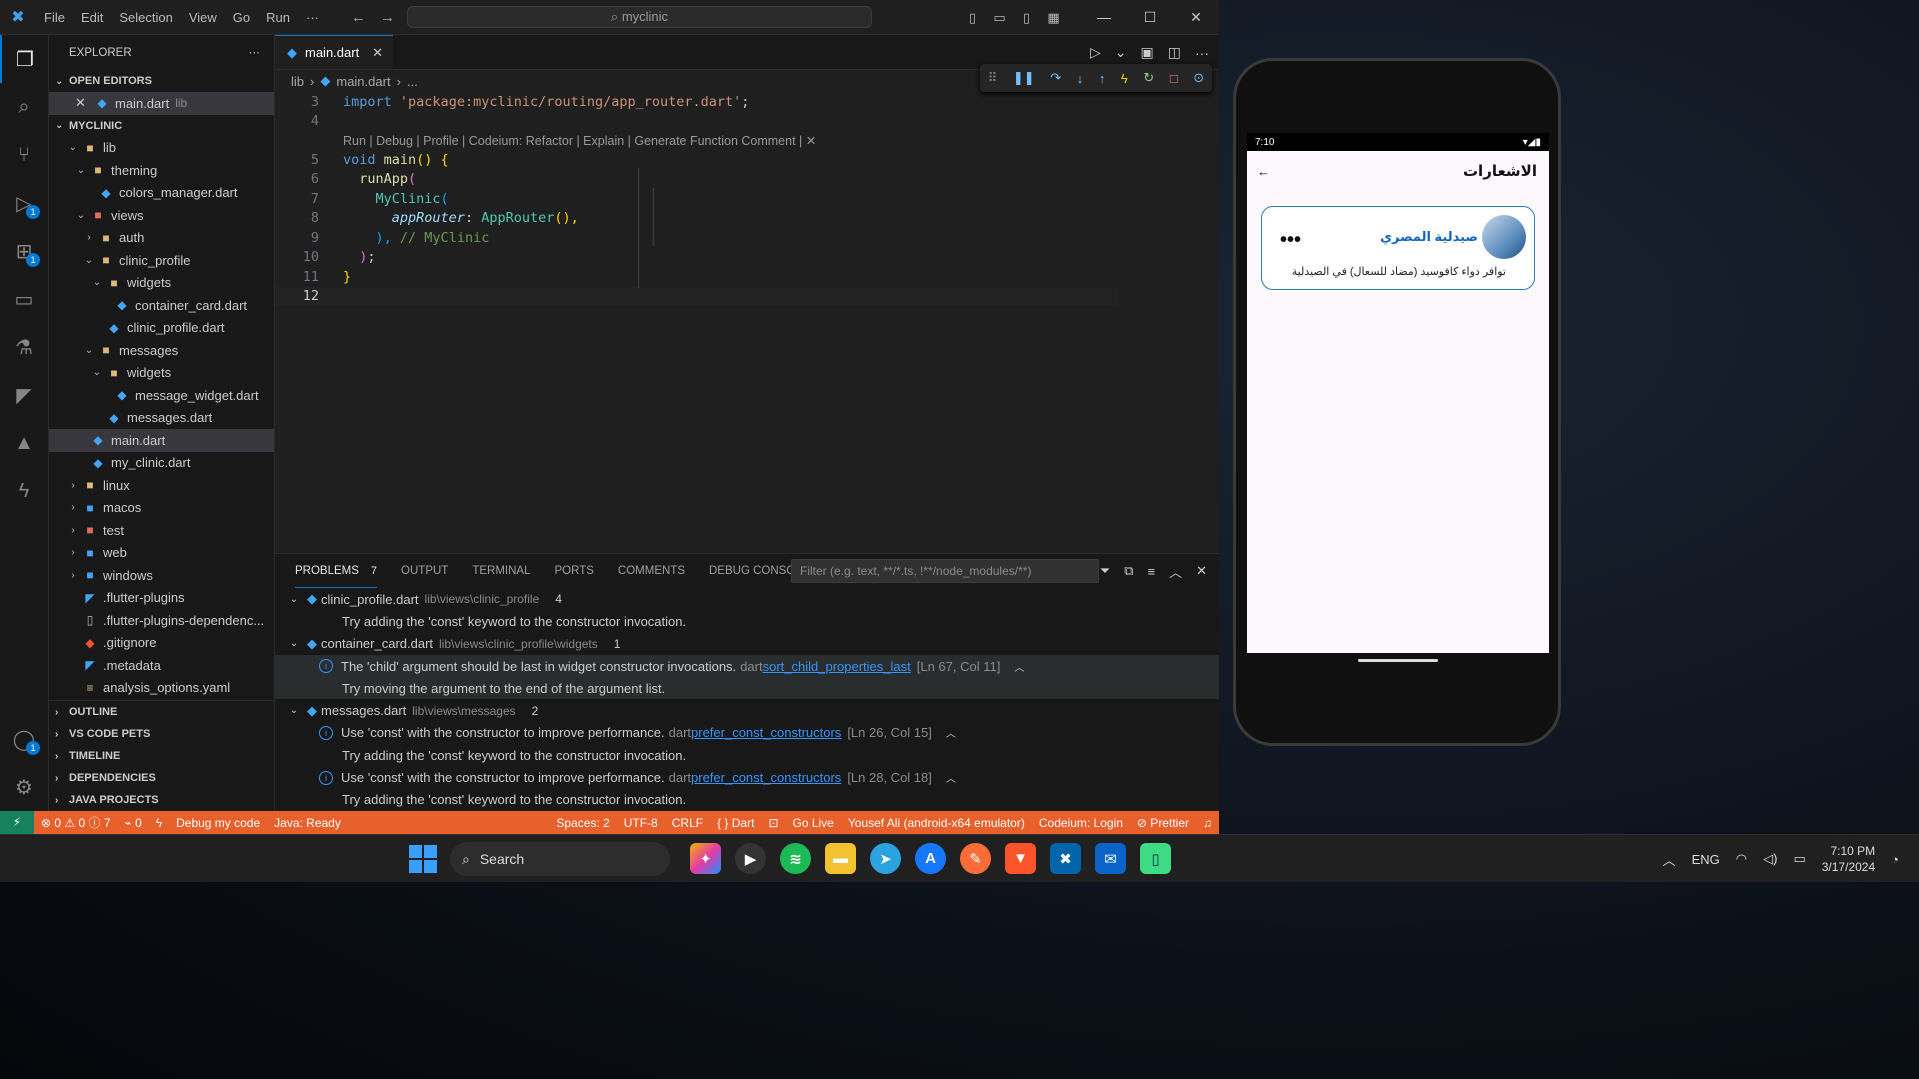 Image resolution: width=1919 pixels, height=1079 pixels. What do you see at coordinates (218, 823) in the screenshot?
I see `debug-status: Debug my code` at bounding box center [218, 823].